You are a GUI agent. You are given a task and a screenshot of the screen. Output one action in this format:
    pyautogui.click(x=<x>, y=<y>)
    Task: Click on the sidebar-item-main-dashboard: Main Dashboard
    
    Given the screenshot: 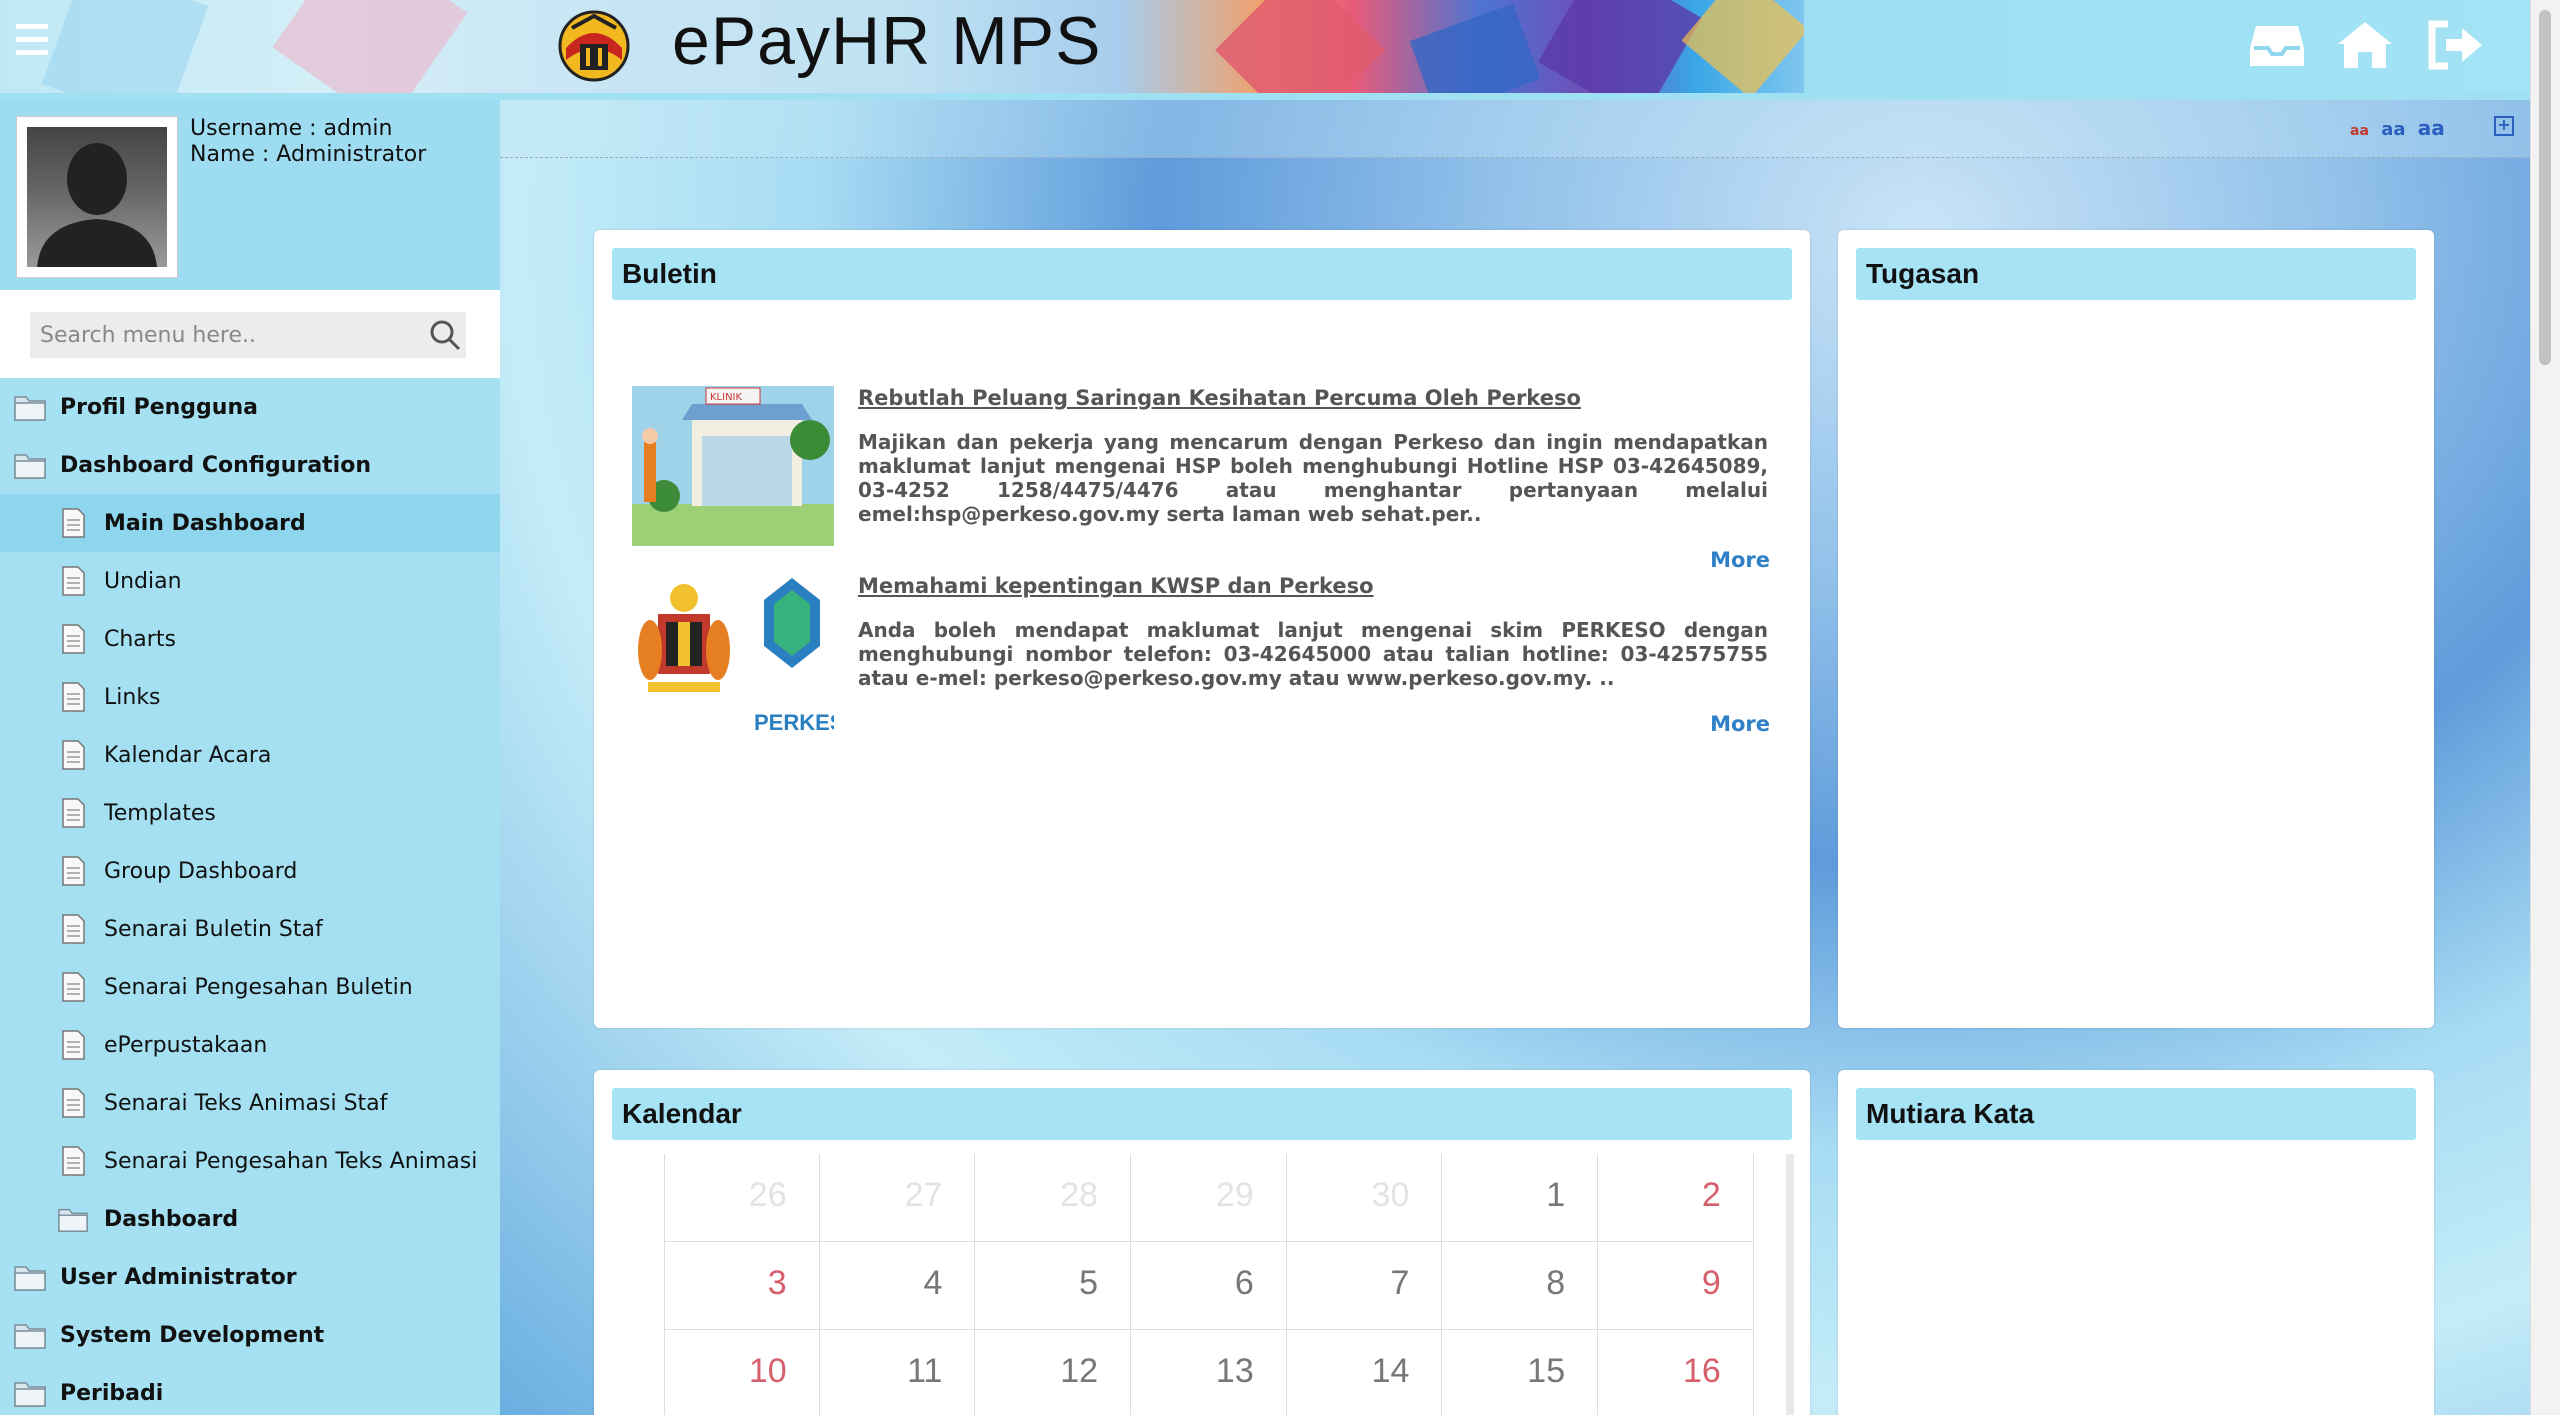 What is the action you would take?
    pyautogui.click(x=250, y=523)
    